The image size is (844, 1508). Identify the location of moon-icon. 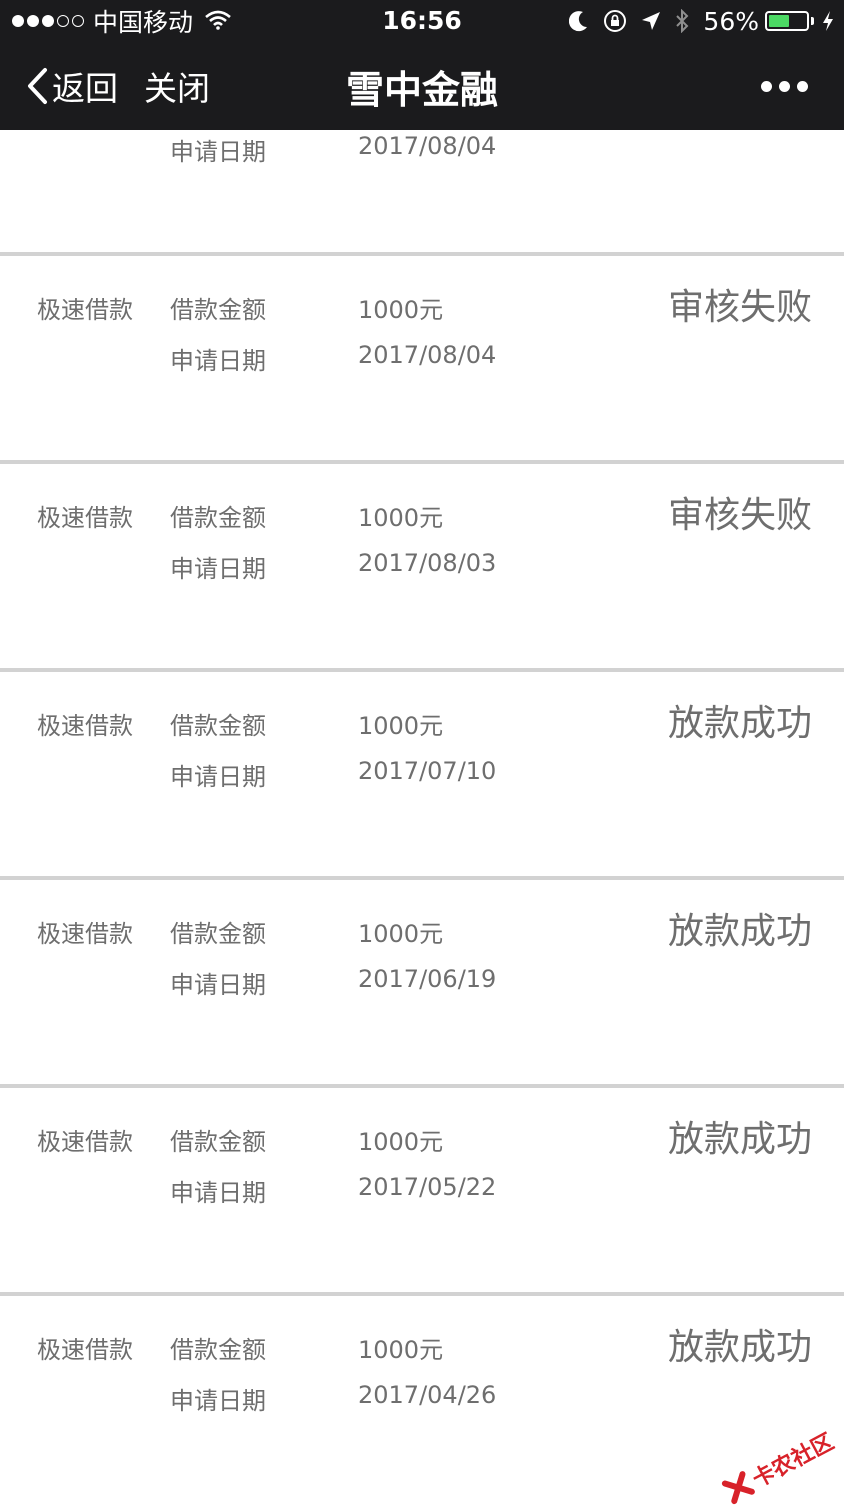
(579, 21).